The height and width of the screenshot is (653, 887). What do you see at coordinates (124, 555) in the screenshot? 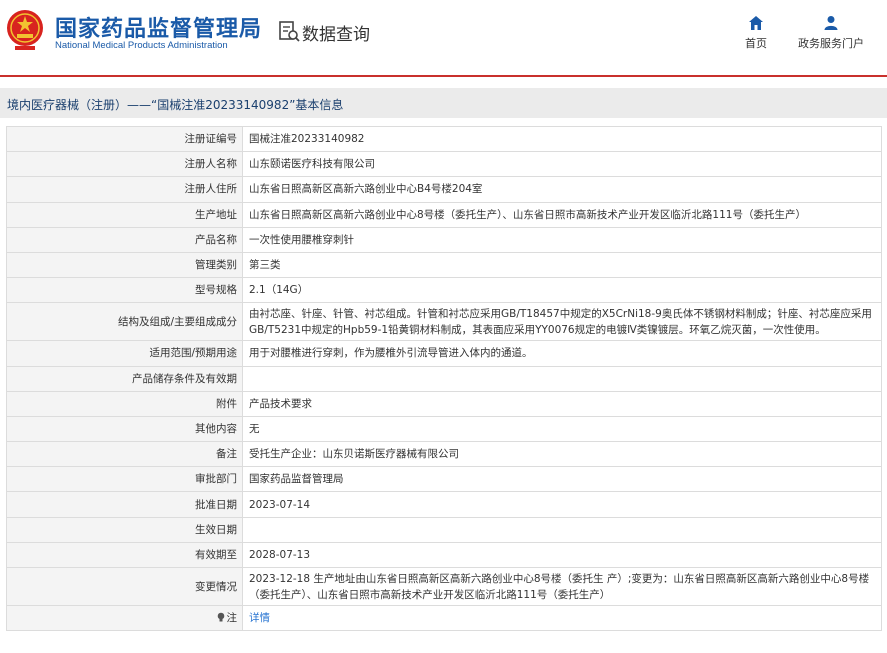
I see `field-label: 有效期至` at bounding box center [124, 555].